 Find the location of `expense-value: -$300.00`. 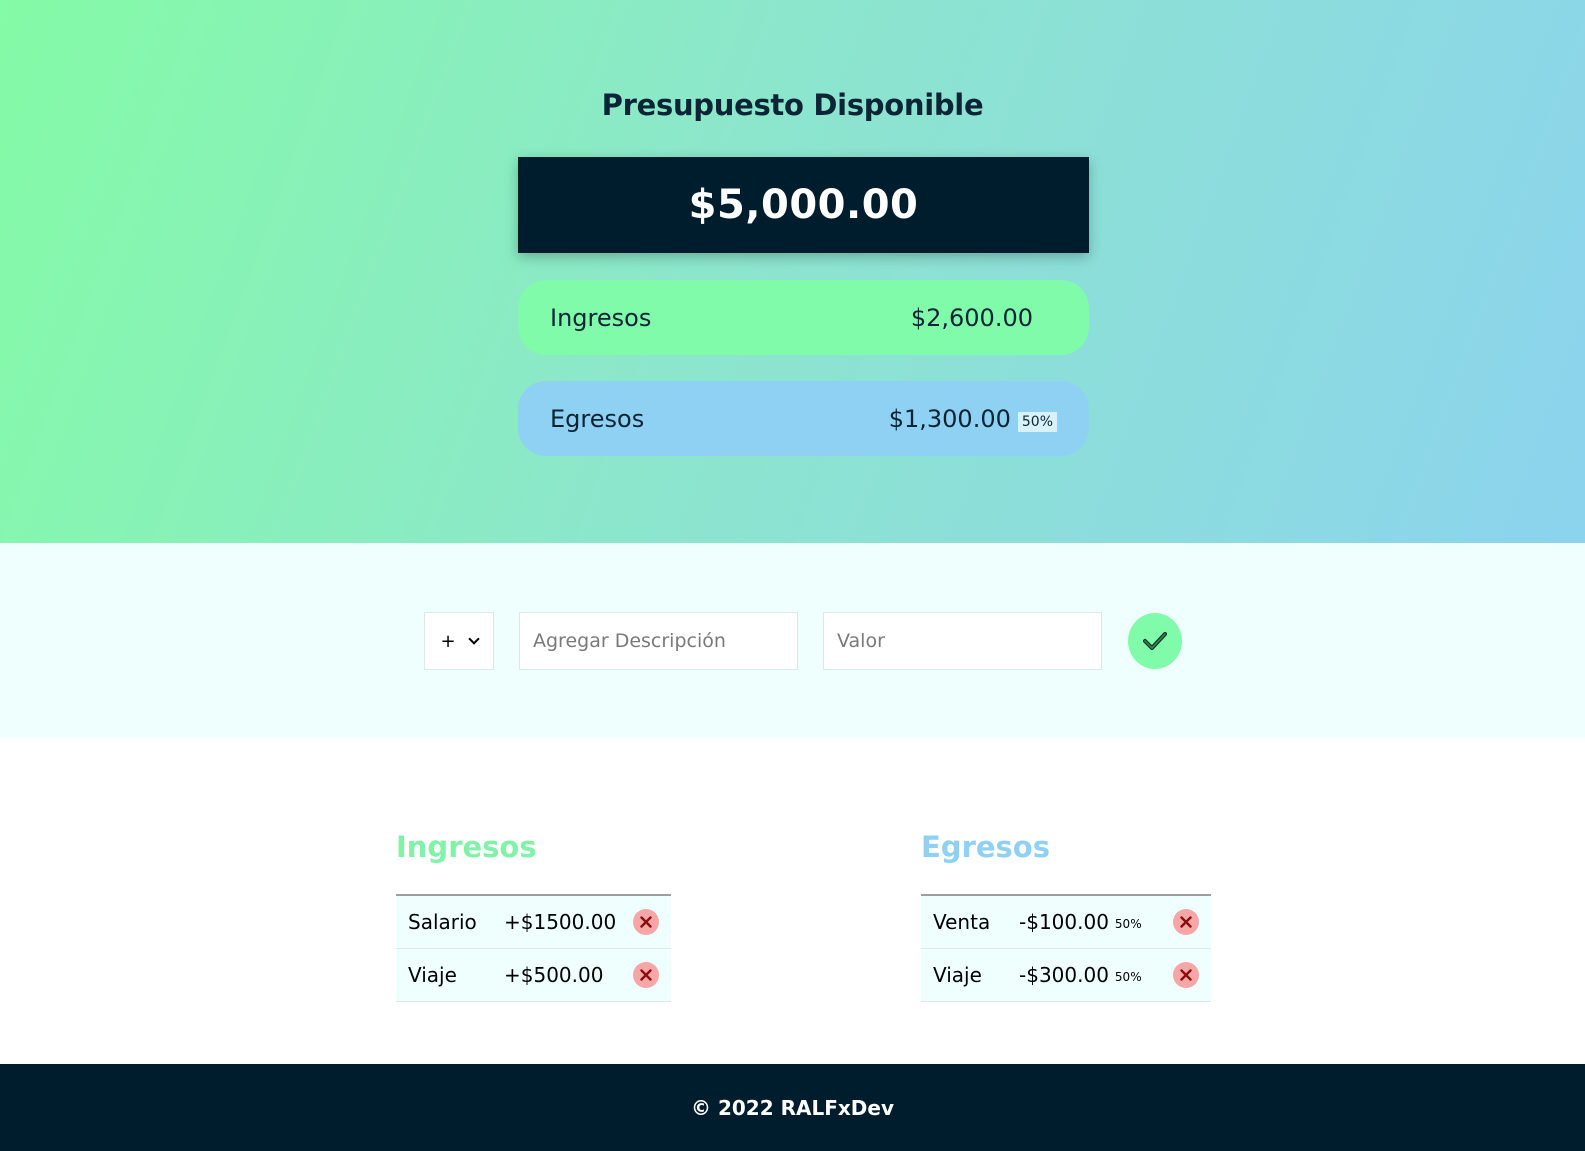

expense-value: -$300.00 is located at coordinates (1064, 975).